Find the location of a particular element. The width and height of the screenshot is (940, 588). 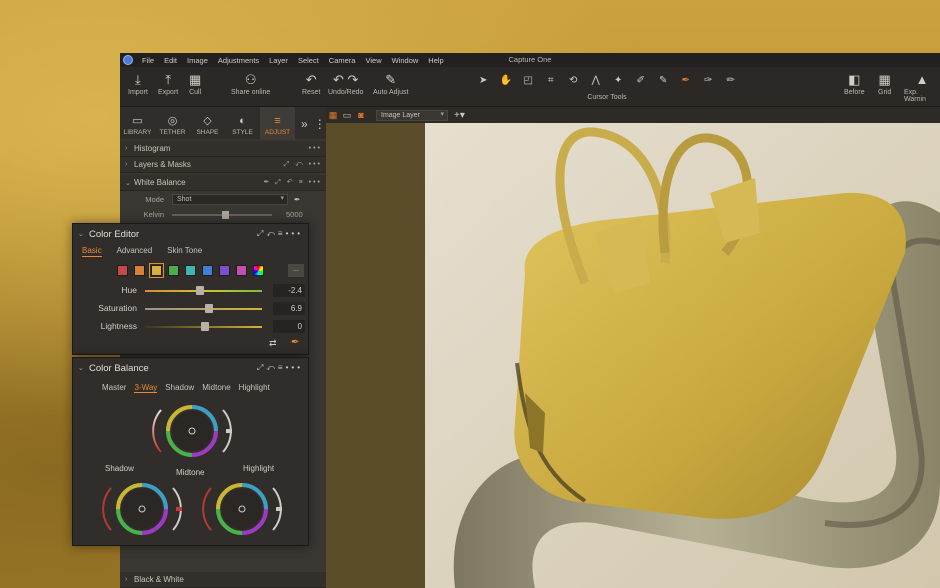

swatch-all-colors is located at coordinates (258, 270).